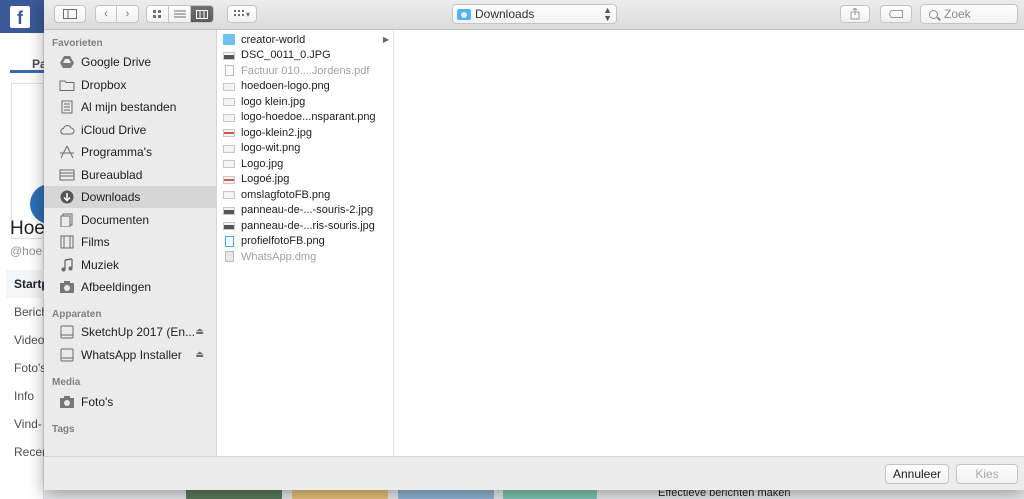 The height and width of the screenshot is (499, 1024). I want to click on file-name: creator-world, so click(273, 39).